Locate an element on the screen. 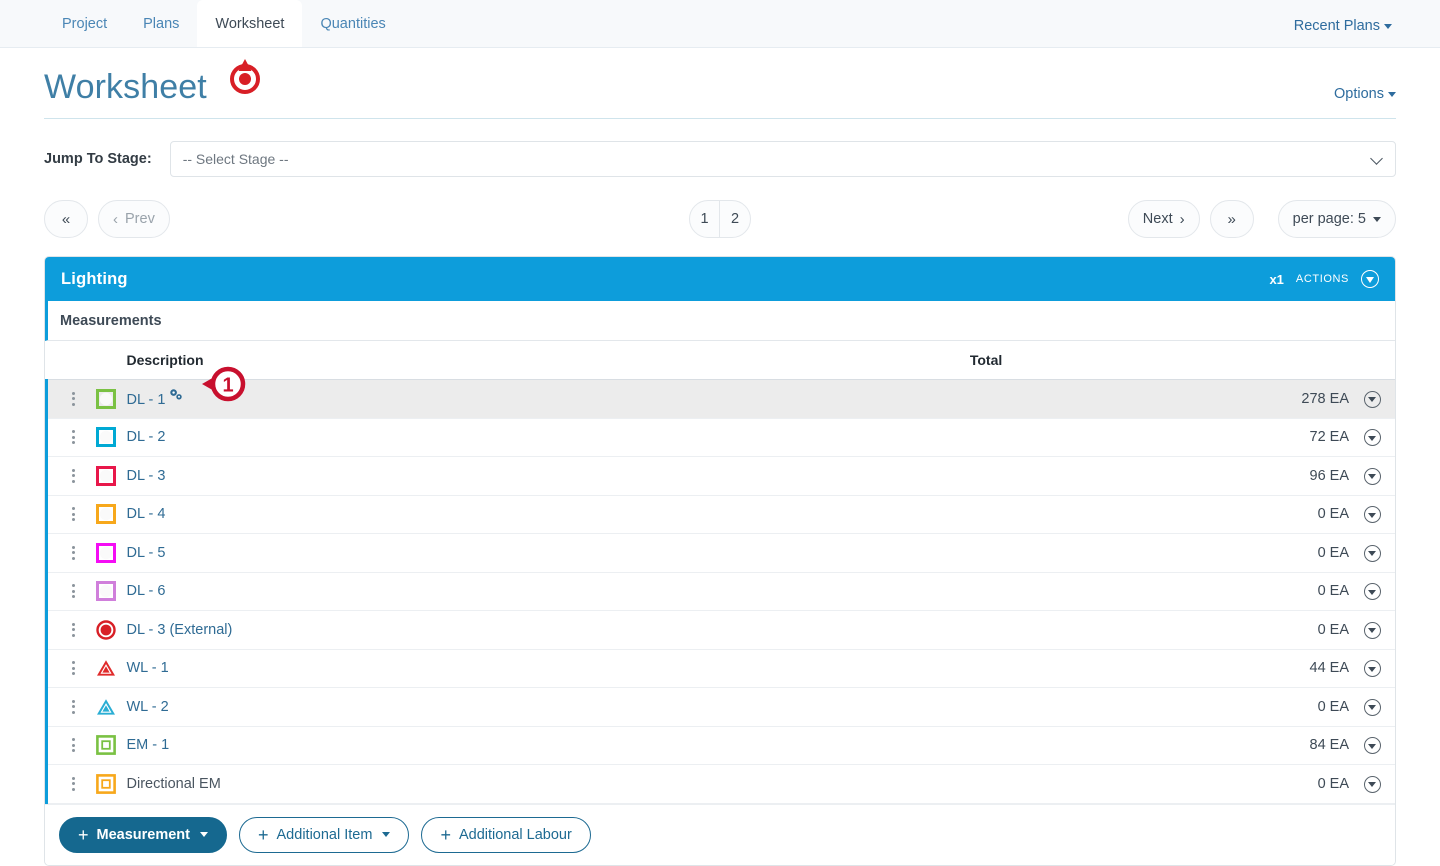 The height and width of the screenshot is (866, 1440). row-description-label: DL - 3 (External) is located at coordinates (180, 630).